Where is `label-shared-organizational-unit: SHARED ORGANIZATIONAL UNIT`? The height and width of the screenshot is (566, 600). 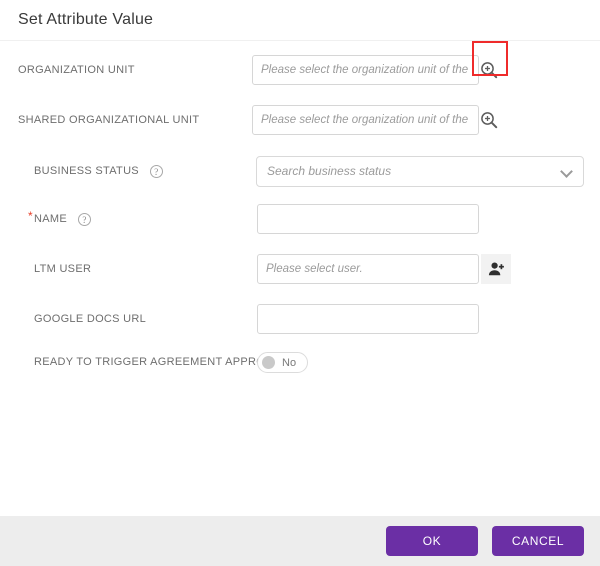
label-shared-organizational-unit: SHARED ORGANIZATIONAL UNIT is located at coordinates (108, 120).